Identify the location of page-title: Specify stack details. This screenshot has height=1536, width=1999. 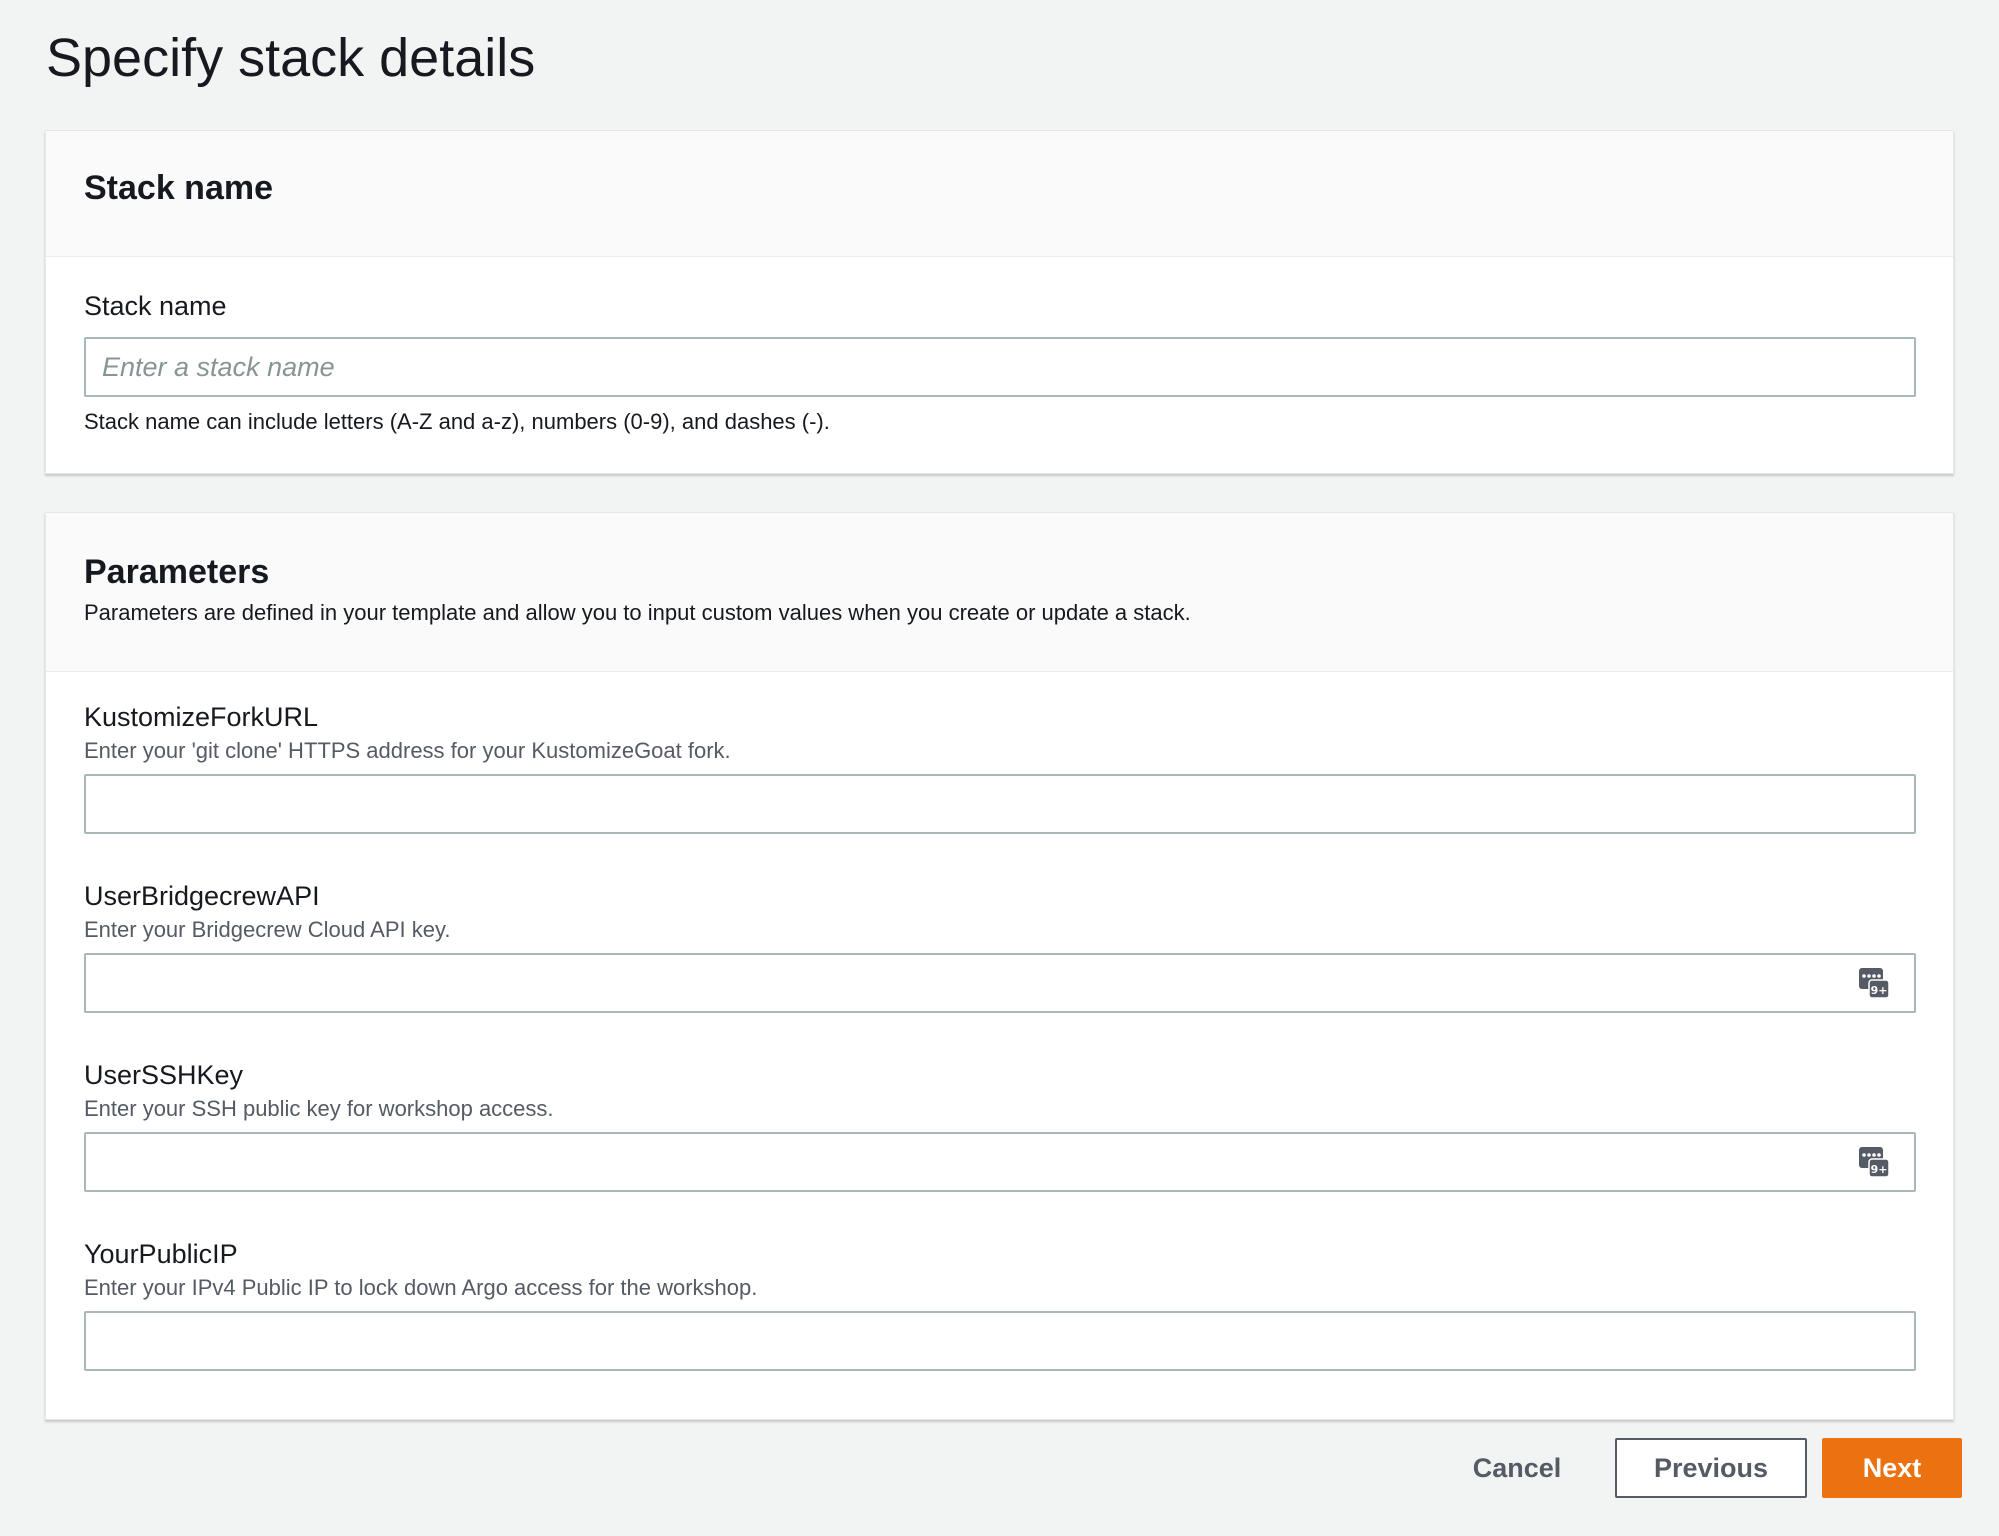
(291, 58).